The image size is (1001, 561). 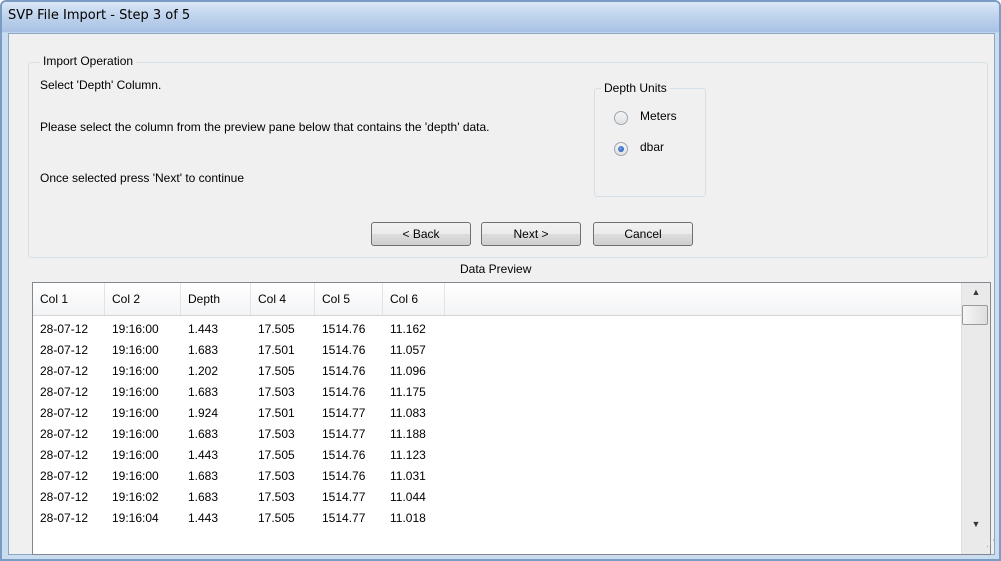 I want to click on title-bar: SVP File Import - Step 3 of 5, so click(x=500, y=17).